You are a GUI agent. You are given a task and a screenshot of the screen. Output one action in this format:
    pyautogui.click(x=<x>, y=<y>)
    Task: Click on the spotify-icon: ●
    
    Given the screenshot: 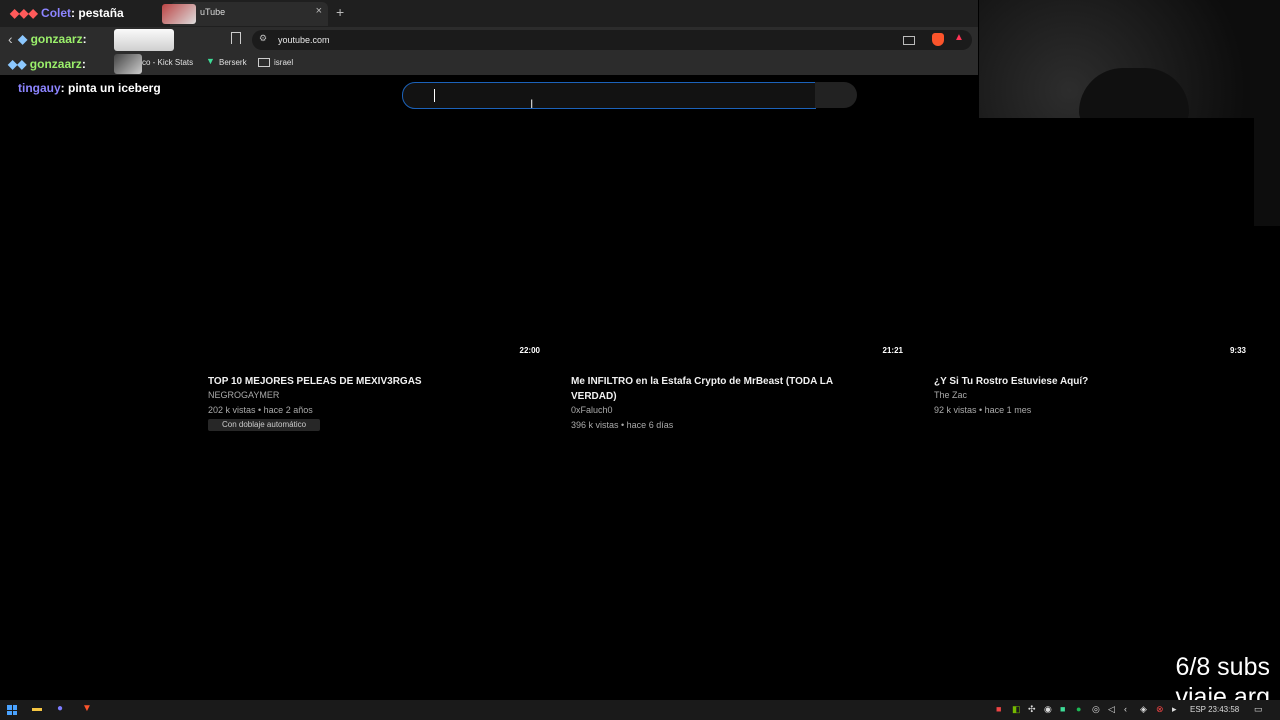 What is the action you would take?
    pyautogui.click(x=1078, y=709)
    